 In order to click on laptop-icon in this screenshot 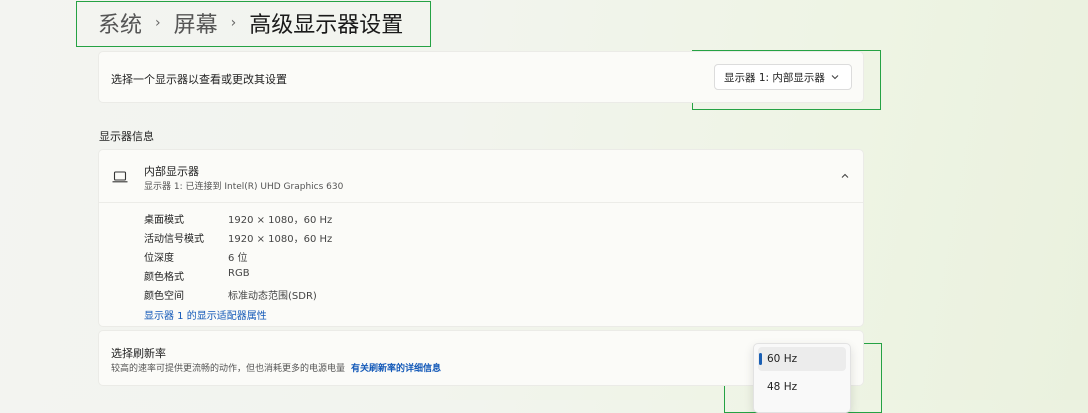, I will do `click(120, 177)`.